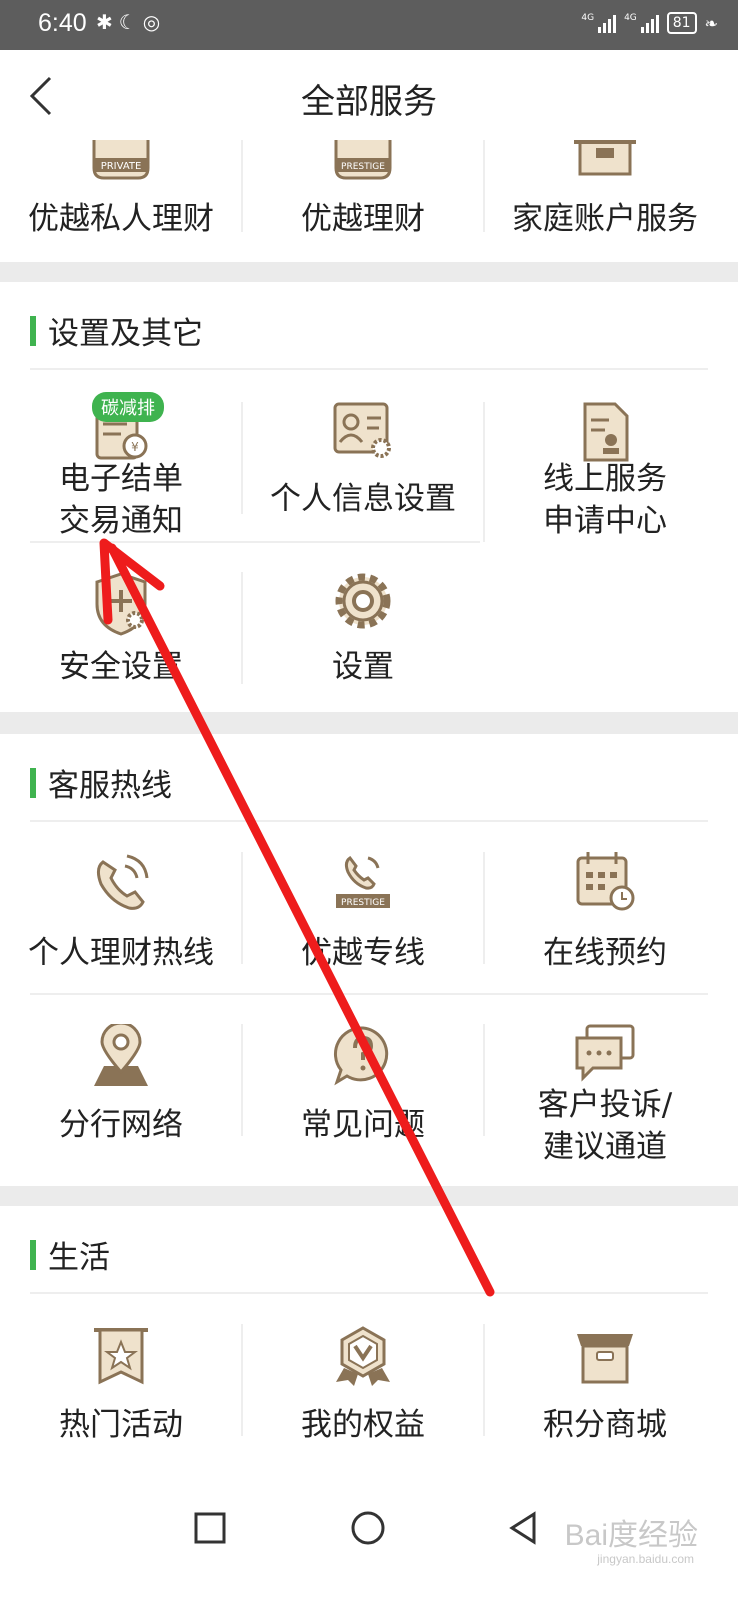  What do you see at coordinates (101, 782) in the screenshot?
I see `section-title: 客服热线` at bounding box center [101, 782].